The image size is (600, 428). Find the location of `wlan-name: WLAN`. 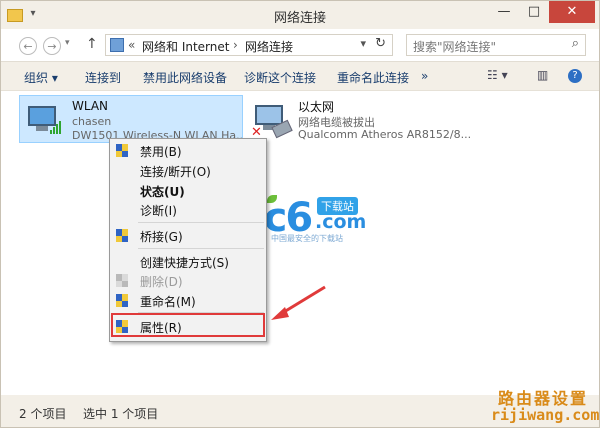

wlan-name: WLAN is located at coordinates (90, 106).